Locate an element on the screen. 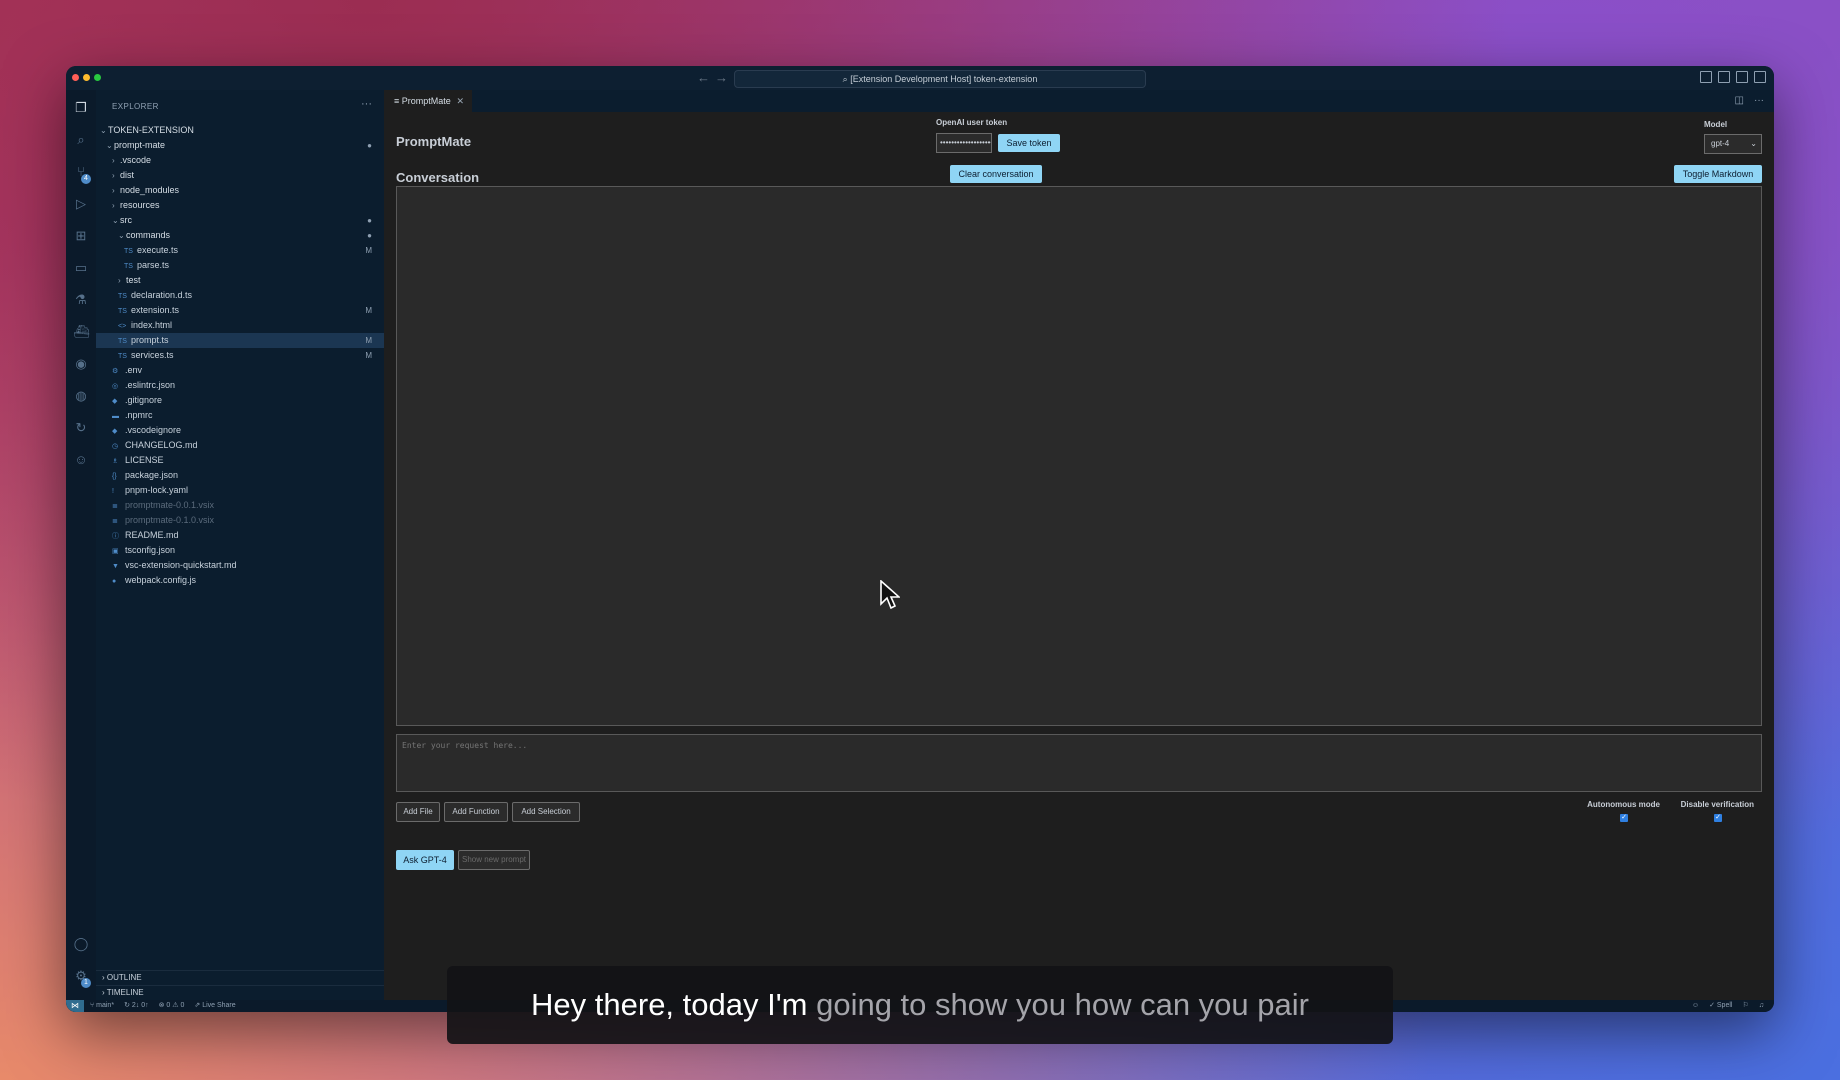 The height and width of the screenshot is (1080, 1840). file-type-icon: ▬ is located at coordinates (115, 416).